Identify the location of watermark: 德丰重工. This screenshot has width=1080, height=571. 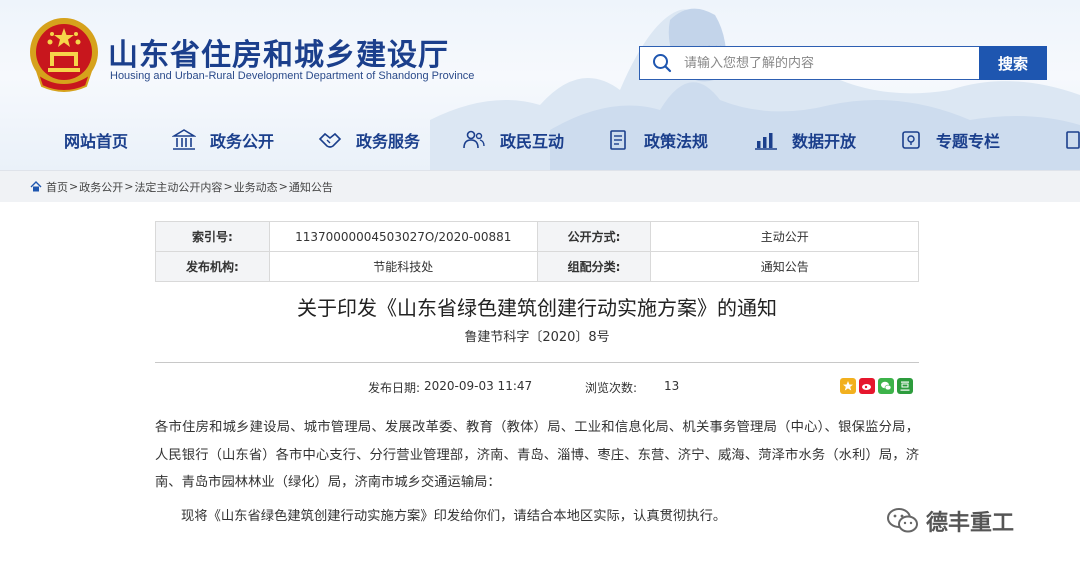
(950, 521).